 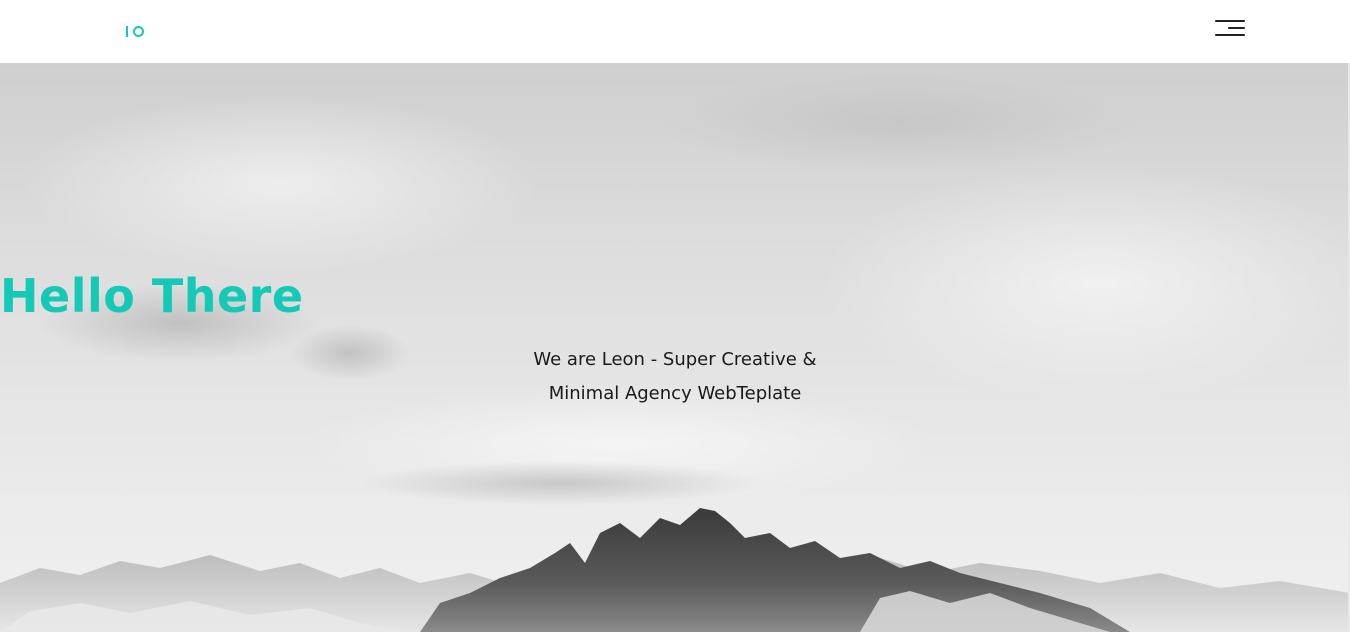 I want to click on logo-ring-icon, so click(x=138, y=31).